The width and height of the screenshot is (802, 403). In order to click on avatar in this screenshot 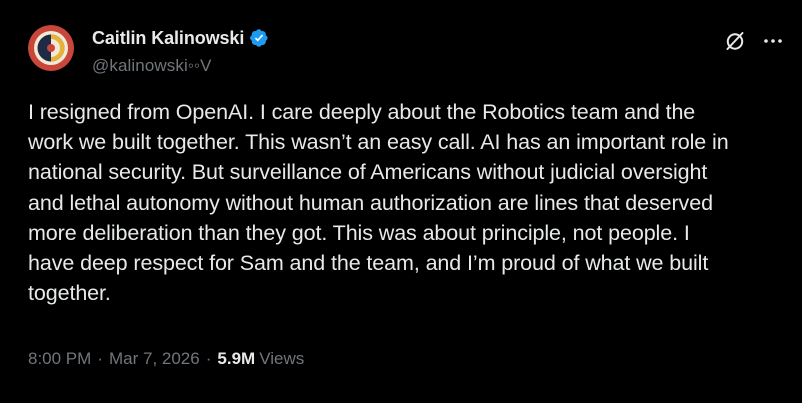, I will do `click(51, 48)`.